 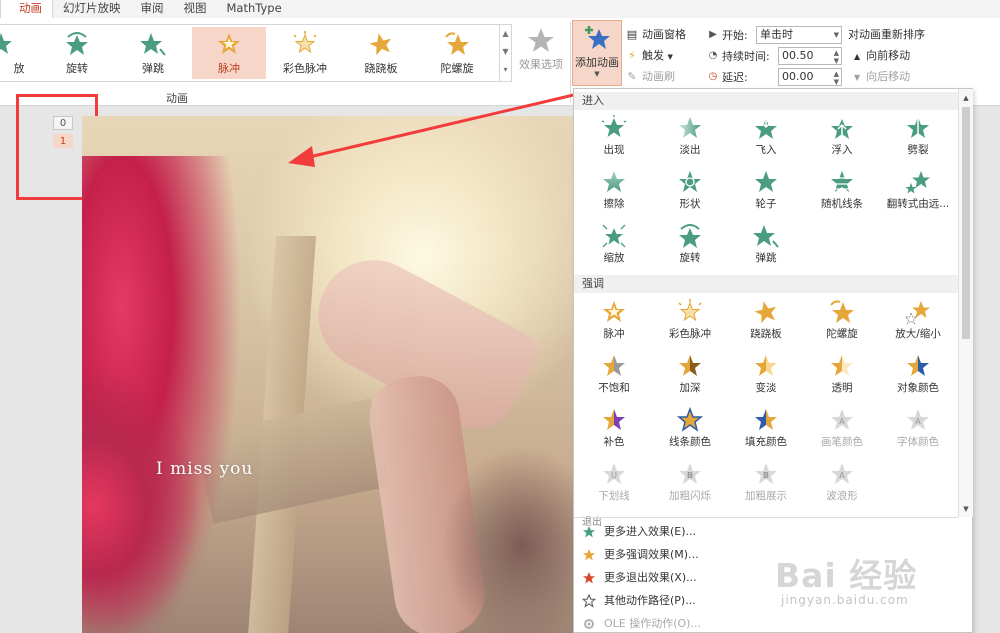 What do you see at coordinates (690, 432) in the screenshot?
I see `effect-line-color: 线条颜色` at bounding box center [690, 432].